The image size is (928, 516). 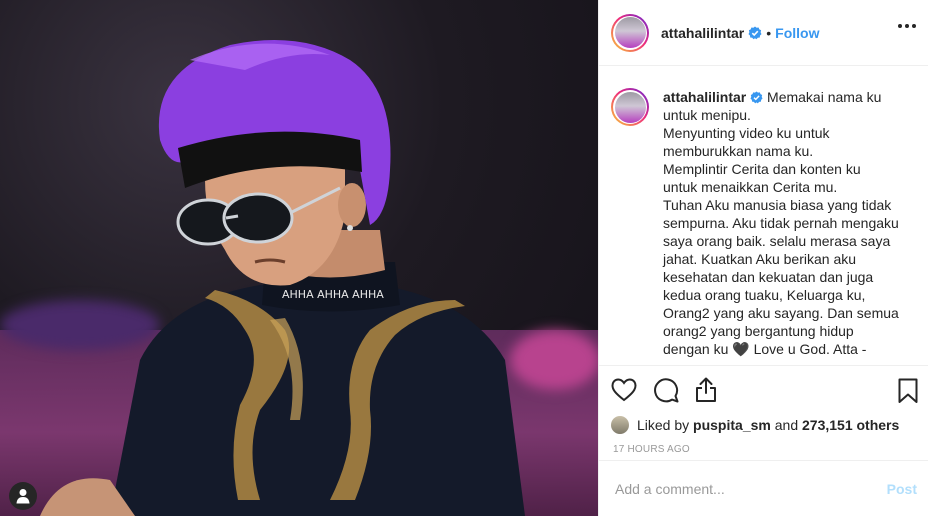 I want to click on caption-line: Orang2 yang aku sayang. Dan semua, so click(x=781, y=313).